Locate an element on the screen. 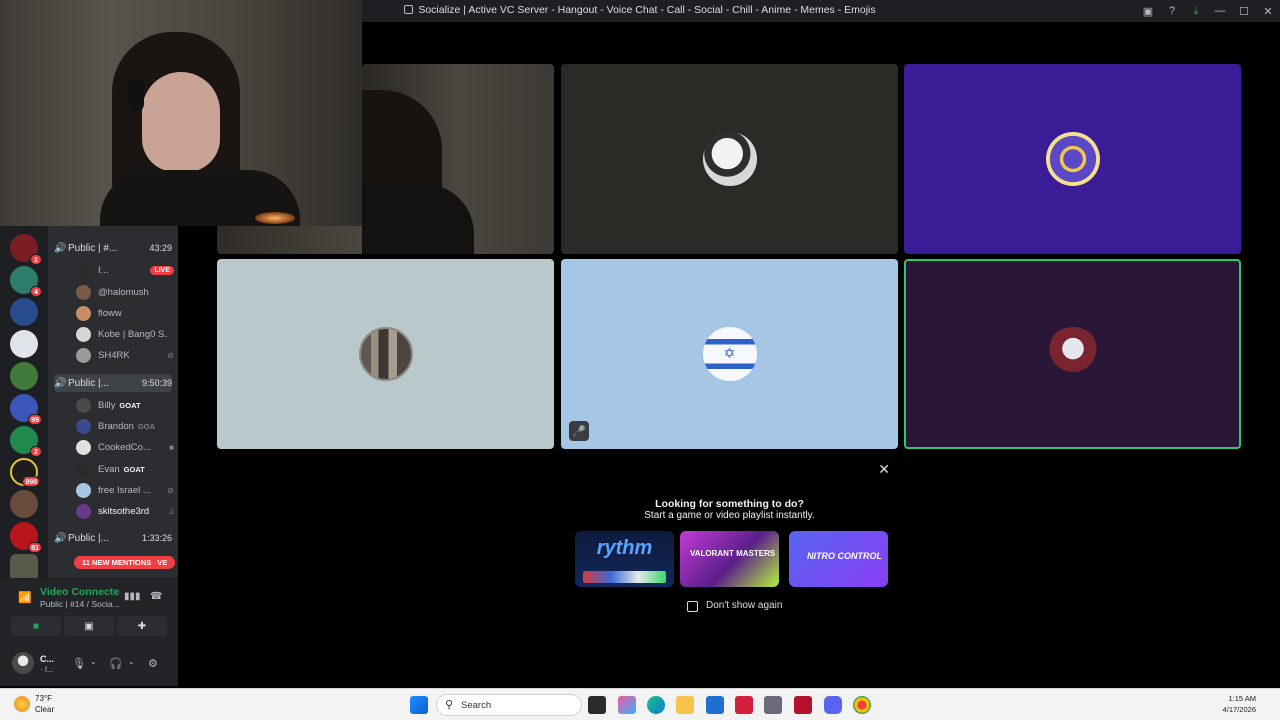 This screenshot has height=720, width=1280. weather-temp: 73°F is located at coordinates (43, 698).